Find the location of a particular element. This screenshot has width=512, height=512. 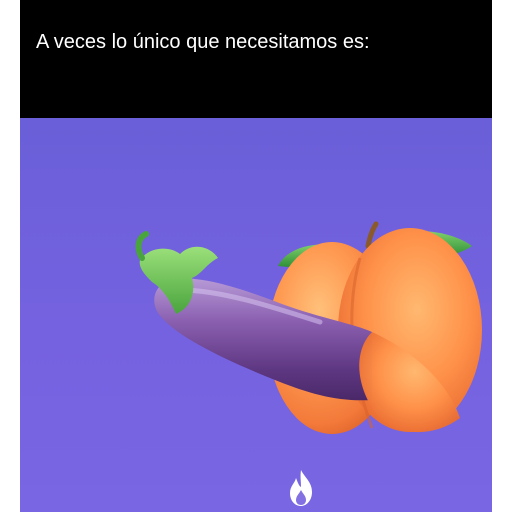

caption-text: A veces lo único que necesitamos es: is located at coordinates (203, 42).